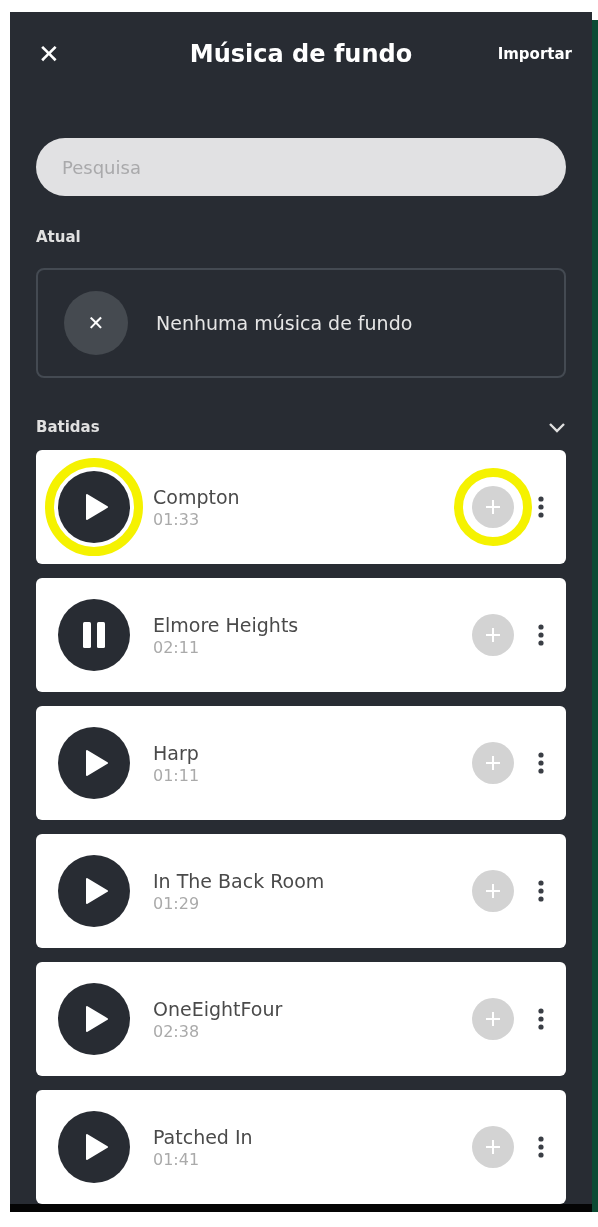 Image resolution: width=598 pixels, height=1227 pixels. I want to click on track-title: OneEightFour, so click(218, 1008).